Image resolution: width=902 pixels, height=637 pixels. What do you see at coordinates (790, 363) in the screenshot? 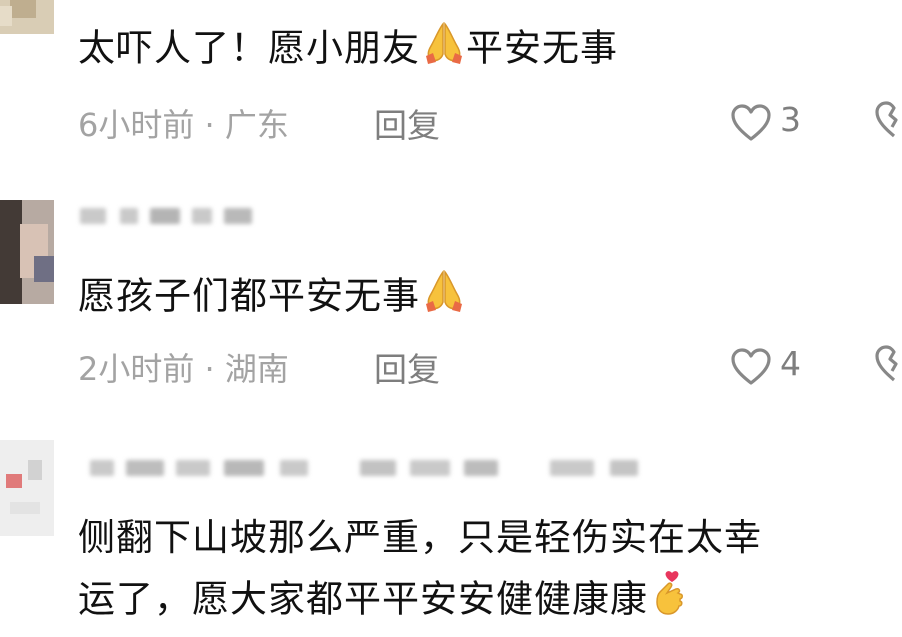
I see `like-count: 4` at bounding box center [790, 363].